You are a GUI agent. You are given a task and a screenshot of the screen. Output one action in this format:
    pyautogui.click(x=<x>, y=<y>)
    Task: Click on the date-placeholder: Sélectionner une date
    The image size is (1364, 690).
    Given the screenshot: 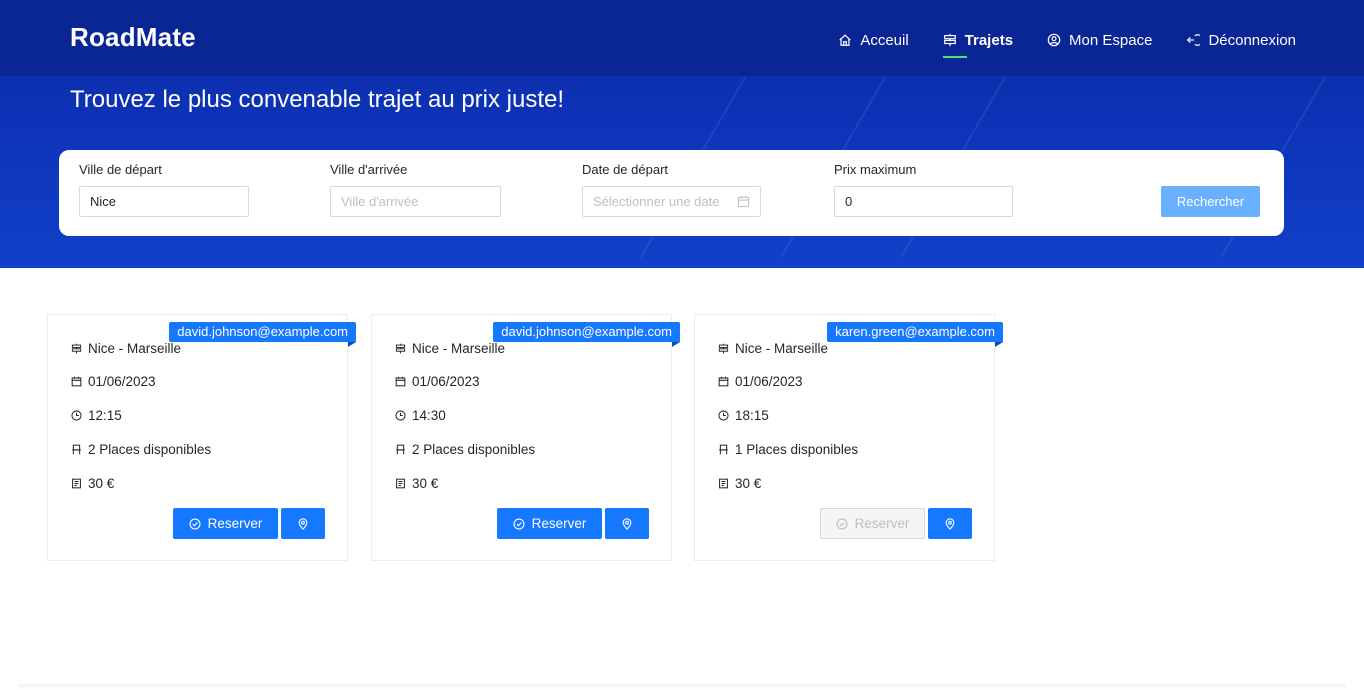 What is the action you would take?
    pyautogui.click(x=656, y=201)
    